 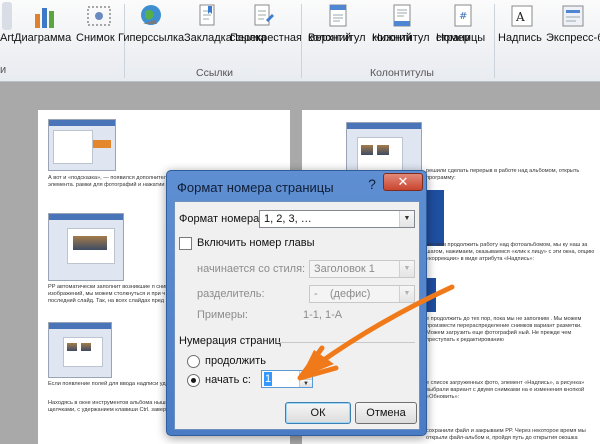 What do you see at coordinates (266, 34) in the screenshot?
I see `crossref-button: Перекрестная ссылка` at bounding box center [266, 34].